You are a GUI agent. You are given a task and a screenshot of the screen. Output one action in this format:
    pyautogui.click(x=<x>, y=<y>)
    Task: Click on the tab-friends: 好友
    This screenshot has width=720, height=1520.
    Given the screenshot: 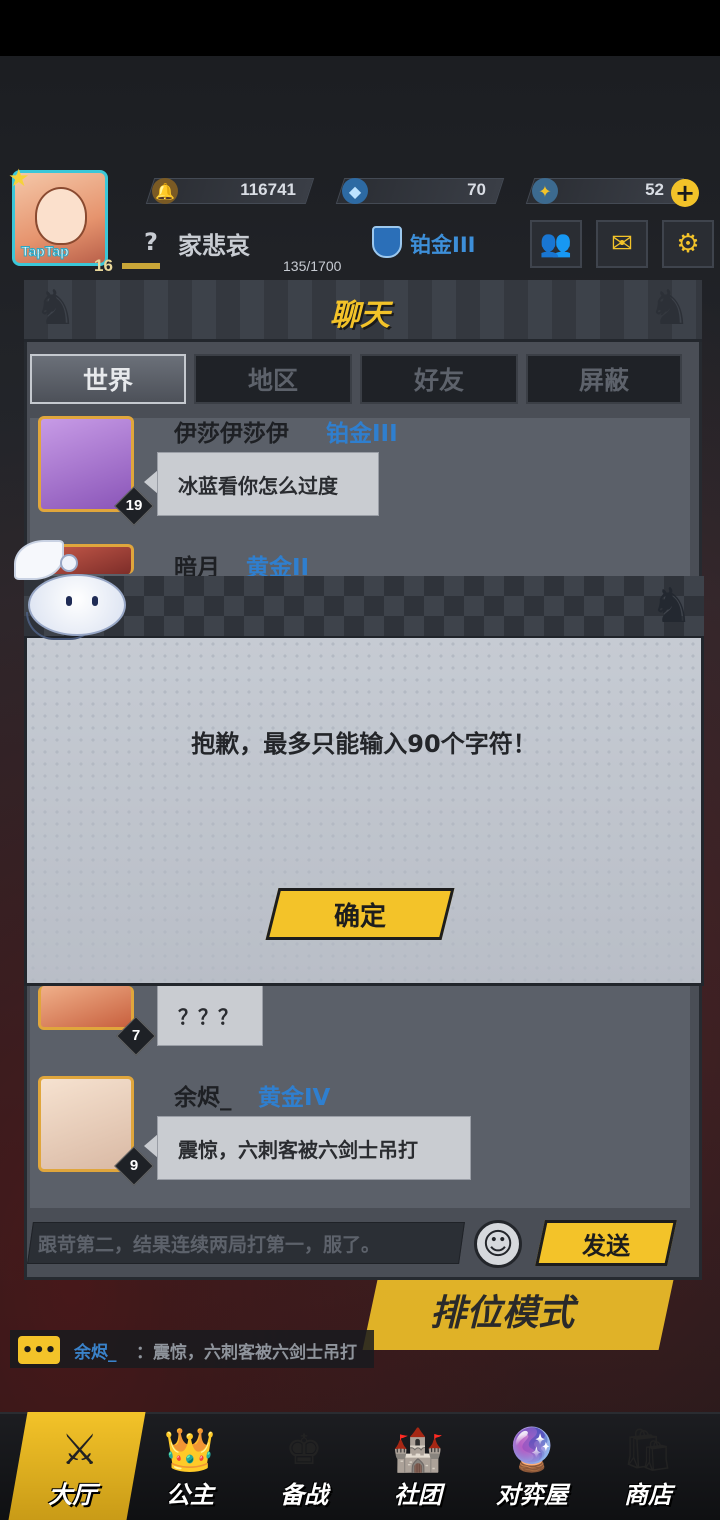 What is the action you would take?
    pyautogui.click(x=439, y=379)
    